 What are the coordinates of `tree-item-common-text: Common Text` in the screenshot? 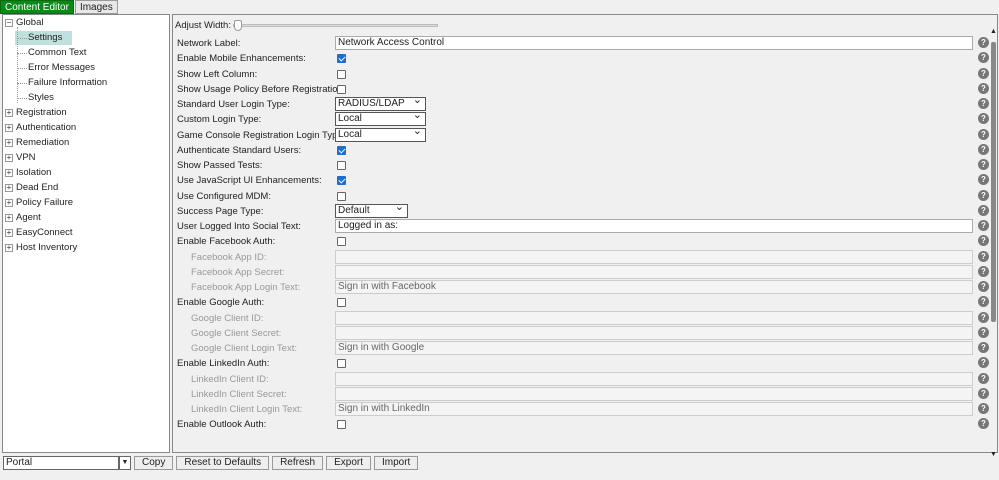 It's located at (55, 53).